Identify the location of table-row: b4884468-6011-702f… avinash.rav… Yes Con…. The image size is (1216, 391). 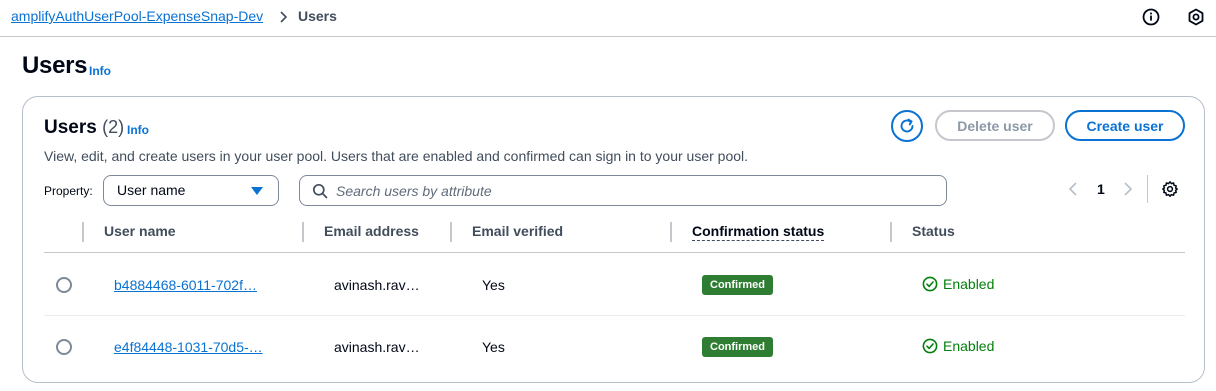
(614, 285).